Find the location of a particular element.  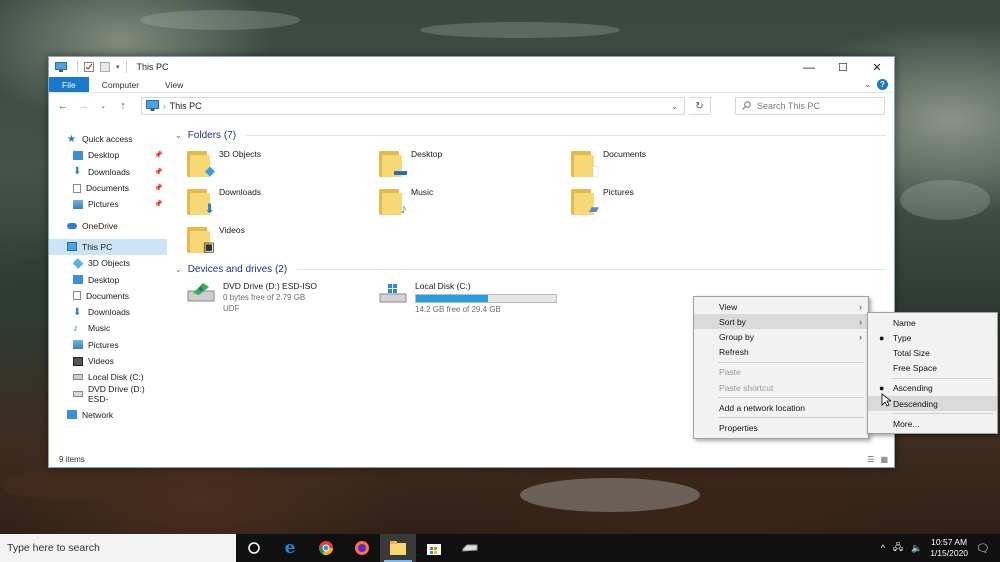

nav-item-documents: Documents is located at coordinates (108, 296).